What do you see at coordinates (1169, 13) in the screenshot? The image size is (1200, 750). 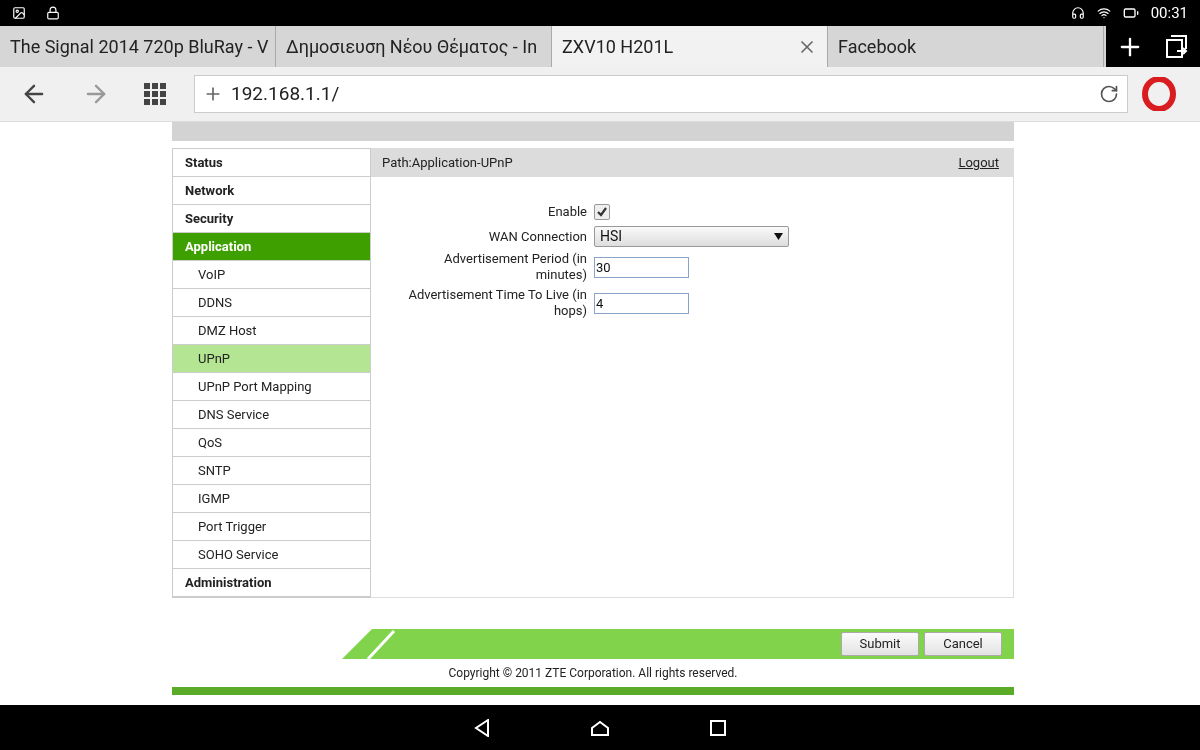 I see `clock: 00:31` at bounding box center [1169, 13].